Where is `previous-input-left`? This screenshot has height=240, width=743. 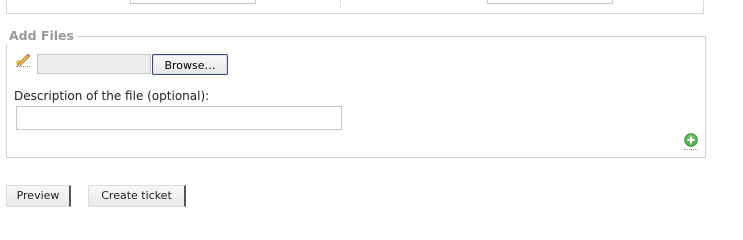
previous-input-left is located at coordinates (193, 2).